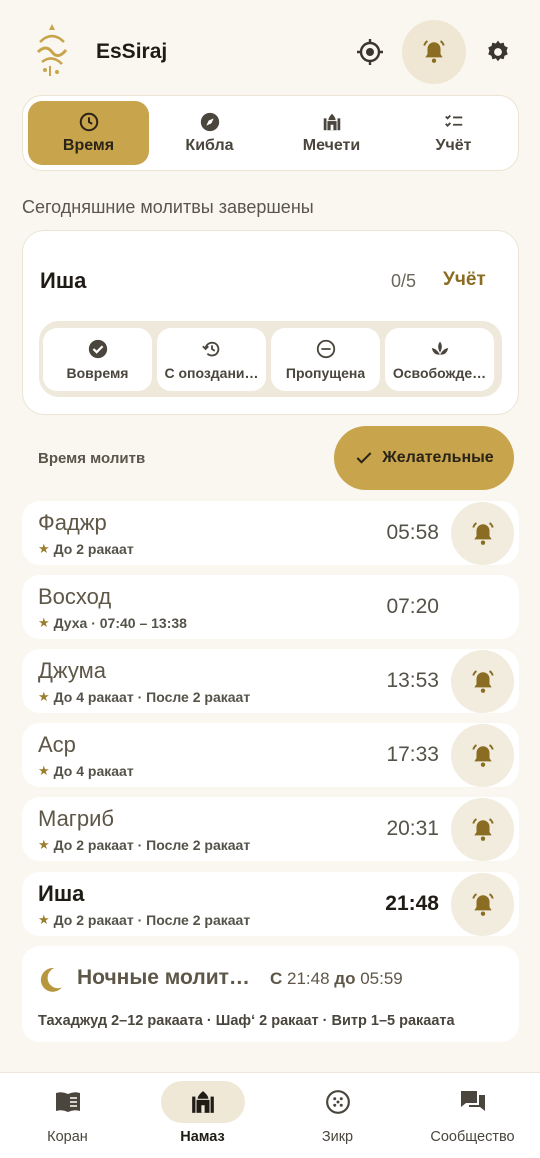 This screenshot has width=540, height=1158. I want to click on prayer-row: Джума ★ До 4 ракаат · После 2 ракаат 13:53, so click(270, 681).